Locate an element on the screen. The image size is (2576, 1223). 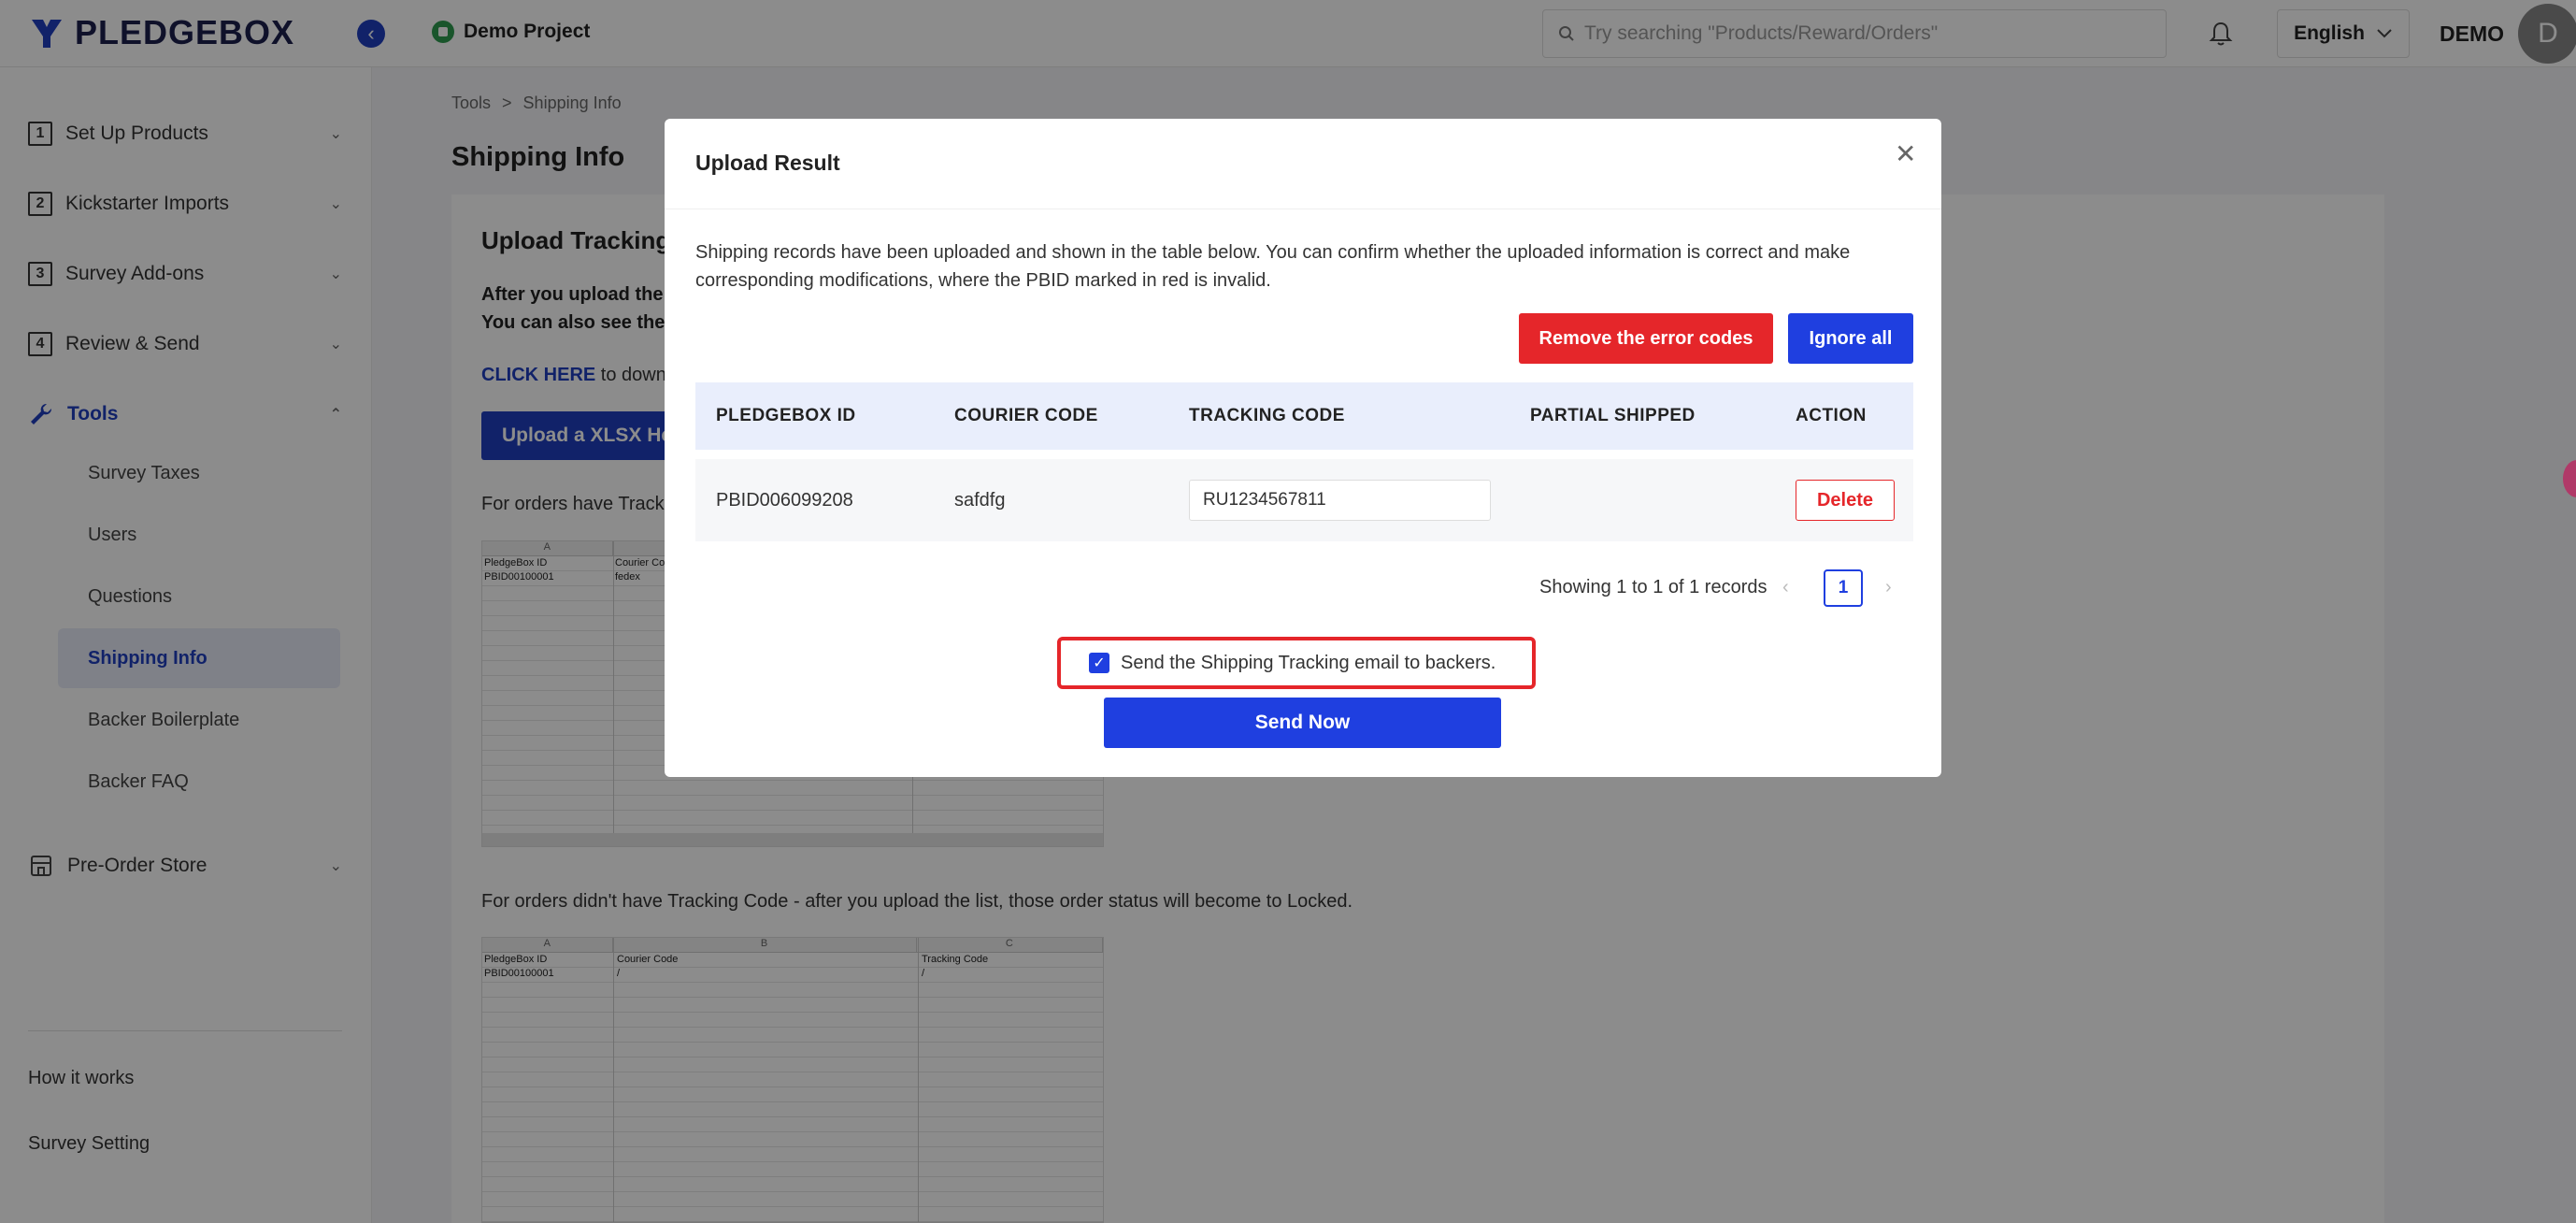
courier-code-cell: safdfg is located at coordinates (980, 500).